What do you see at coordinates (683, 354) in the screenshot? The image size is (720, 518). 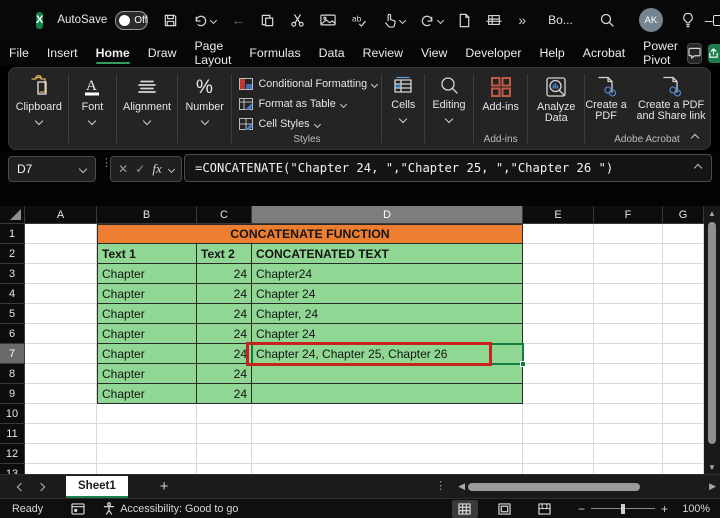 I see `cell-G7` at bounding box center [683, 354].